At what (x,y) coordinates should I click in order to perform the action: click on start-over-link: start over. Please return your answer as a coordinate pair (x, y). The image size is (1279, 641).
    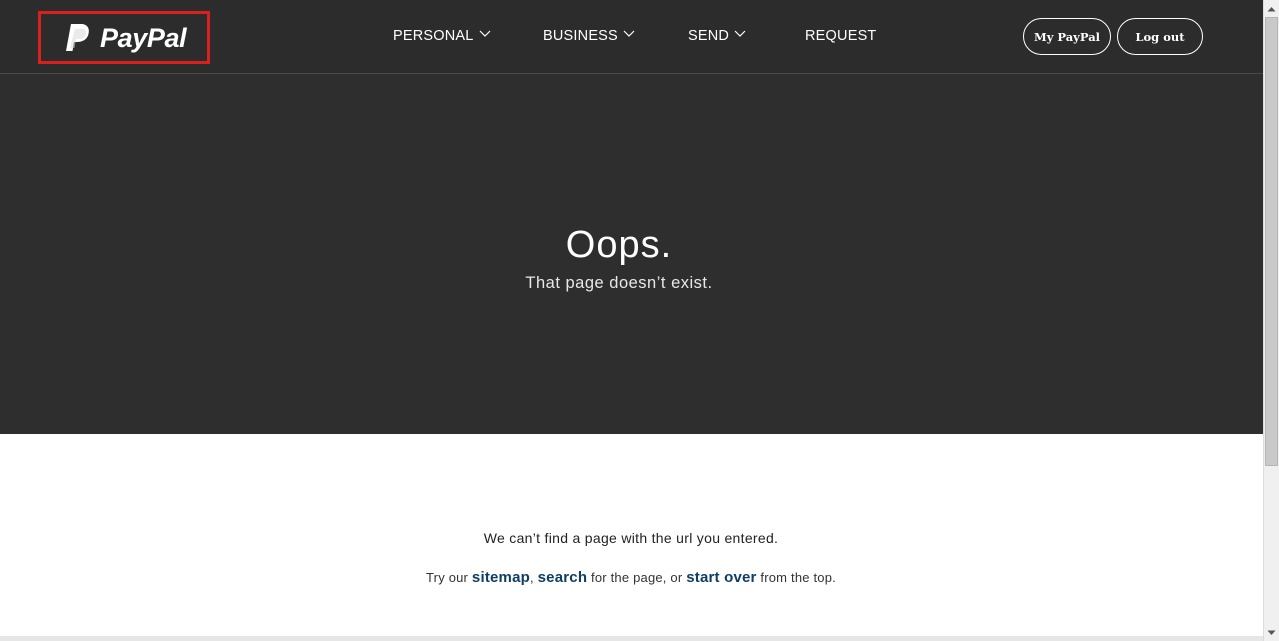
    Looking at the image, I should click on (721, 577).